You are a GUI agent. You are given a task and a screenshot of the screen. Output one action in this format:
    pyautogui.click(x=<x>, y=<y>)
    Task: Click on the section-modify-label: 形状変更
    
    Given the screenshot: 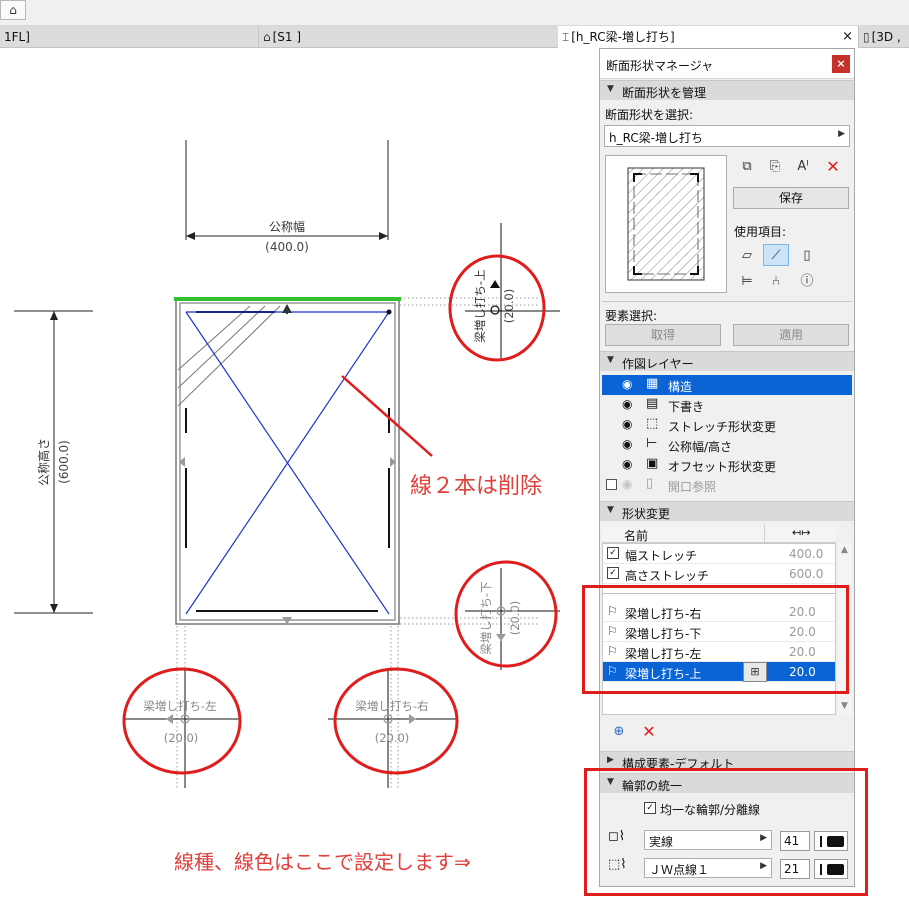 What is the action you would take?
    pyautogui.click(x=646, y=514)
    